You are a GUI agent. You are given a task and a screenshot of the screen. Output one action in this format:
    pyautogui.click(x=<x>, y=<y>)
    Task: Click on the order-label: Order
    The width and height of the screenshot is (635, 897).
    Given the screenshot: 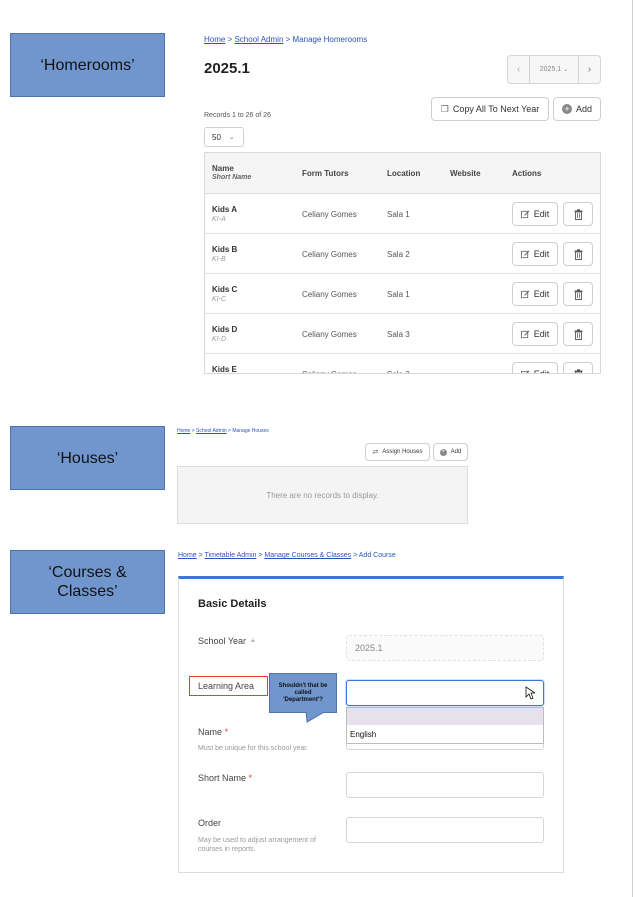 What is the action you would take?
    pyautogui.click(x=210, y=823)
    